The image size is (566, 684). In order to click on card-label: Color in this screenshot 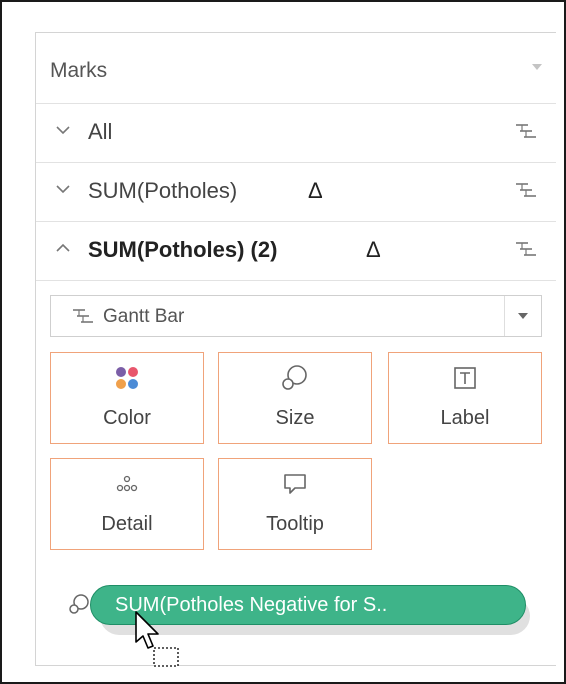, I will do `click(127, 418)`.